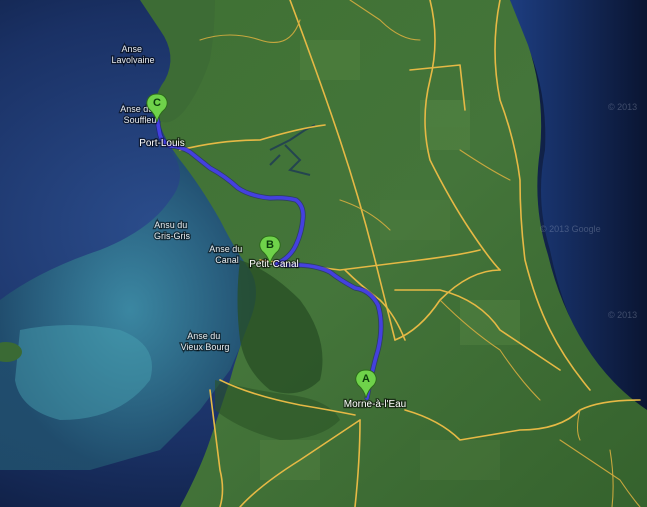 The height and width of the screenshot is (507, 647). What do you see at coordinates (162, 143) in the screenshot?
I see `label-port-louis: Port-Louis` at bounding box center [162, 143].